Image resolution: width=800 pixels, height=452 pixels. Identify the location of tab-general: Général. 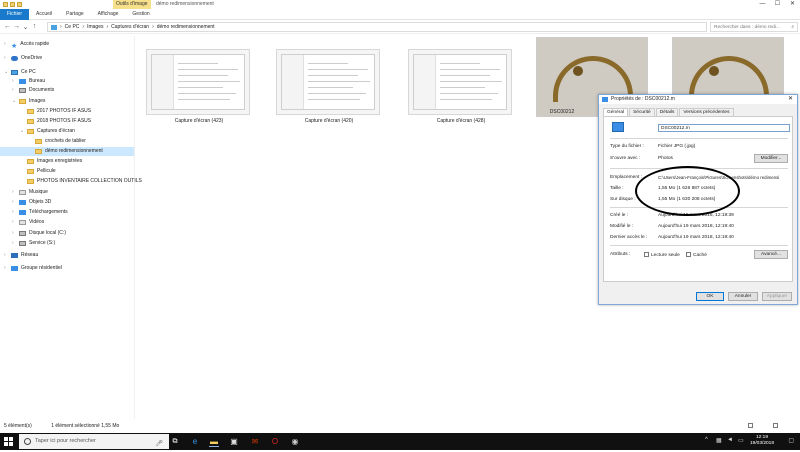
(616, 112).